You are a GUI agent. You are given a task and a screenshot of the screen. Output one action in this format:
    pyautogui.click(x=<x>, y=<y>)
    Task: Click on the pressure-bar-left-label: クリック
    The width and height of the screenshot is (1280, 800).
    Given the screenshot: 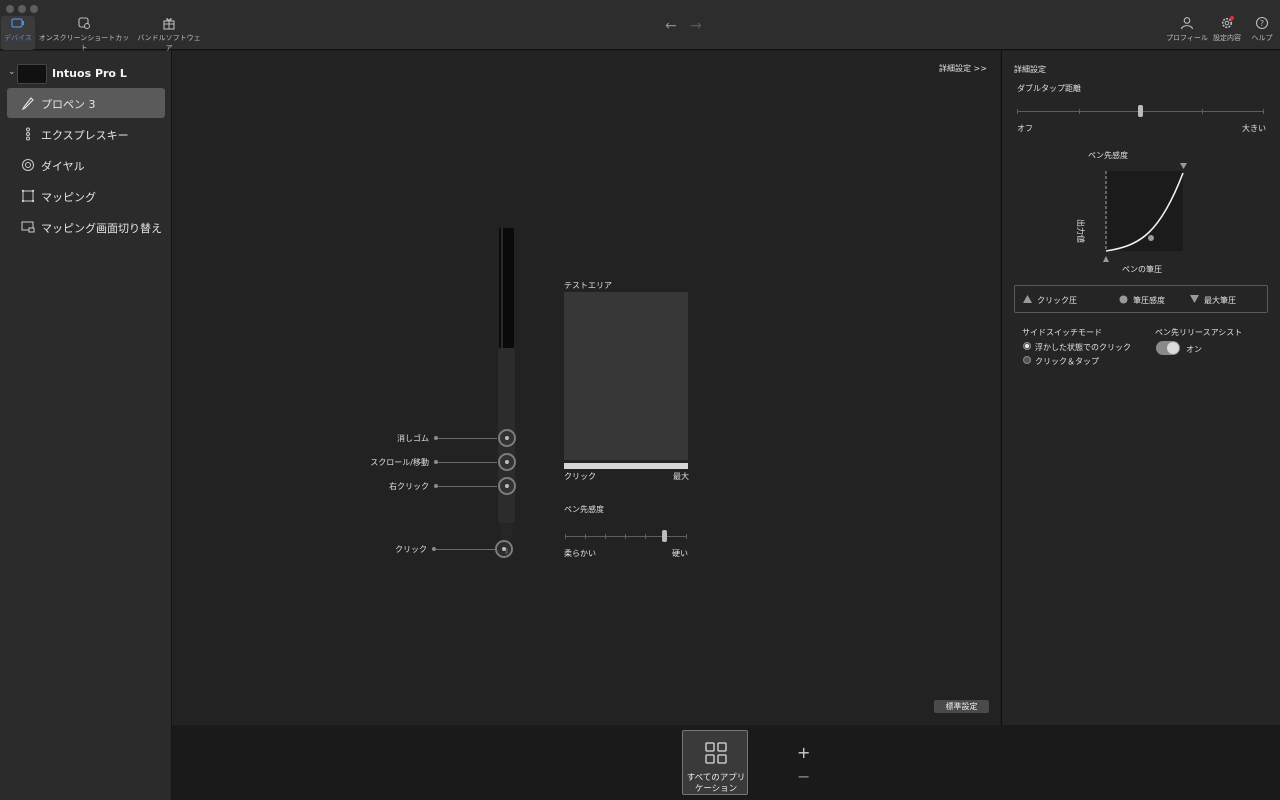 What is the action you would take?
    pyautogui.click(x=580, y=476)
    